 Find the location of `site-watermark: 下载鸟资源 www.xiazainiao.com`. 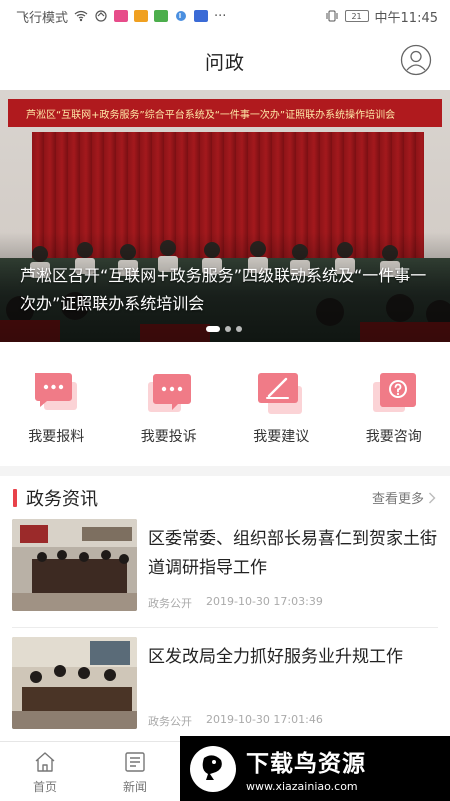

site-watermark: 下载鸟资源 www.xiazainiao.com is located at coordinates (315, 768).